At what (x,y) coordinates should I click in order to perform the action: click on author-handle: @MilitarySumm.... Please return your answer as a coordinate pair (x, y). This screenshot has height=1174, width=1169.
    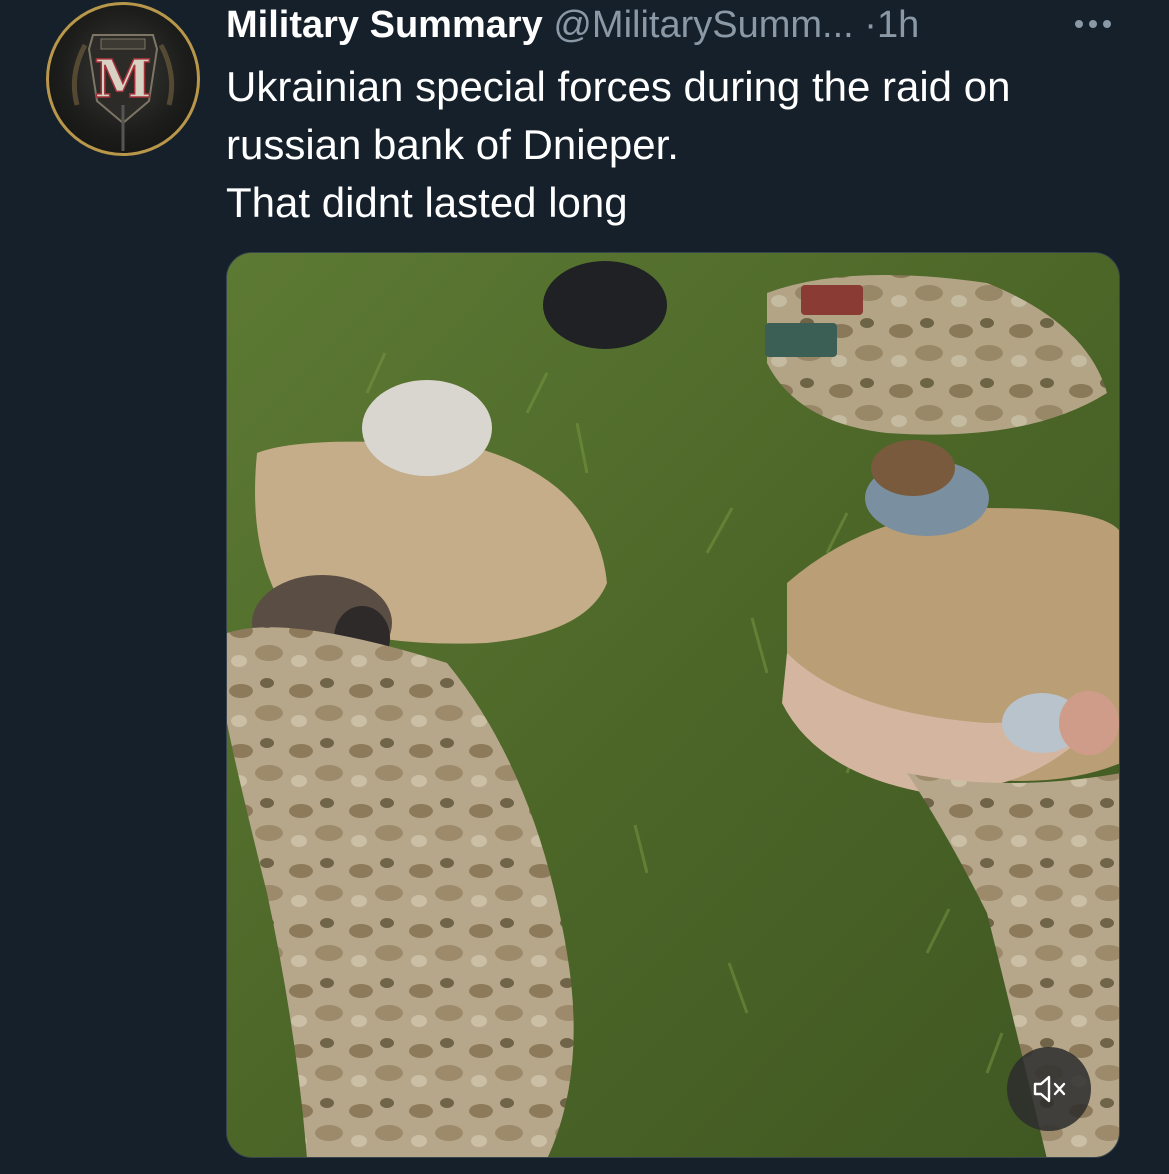
    Looking at the image, I should click on (703, 25).